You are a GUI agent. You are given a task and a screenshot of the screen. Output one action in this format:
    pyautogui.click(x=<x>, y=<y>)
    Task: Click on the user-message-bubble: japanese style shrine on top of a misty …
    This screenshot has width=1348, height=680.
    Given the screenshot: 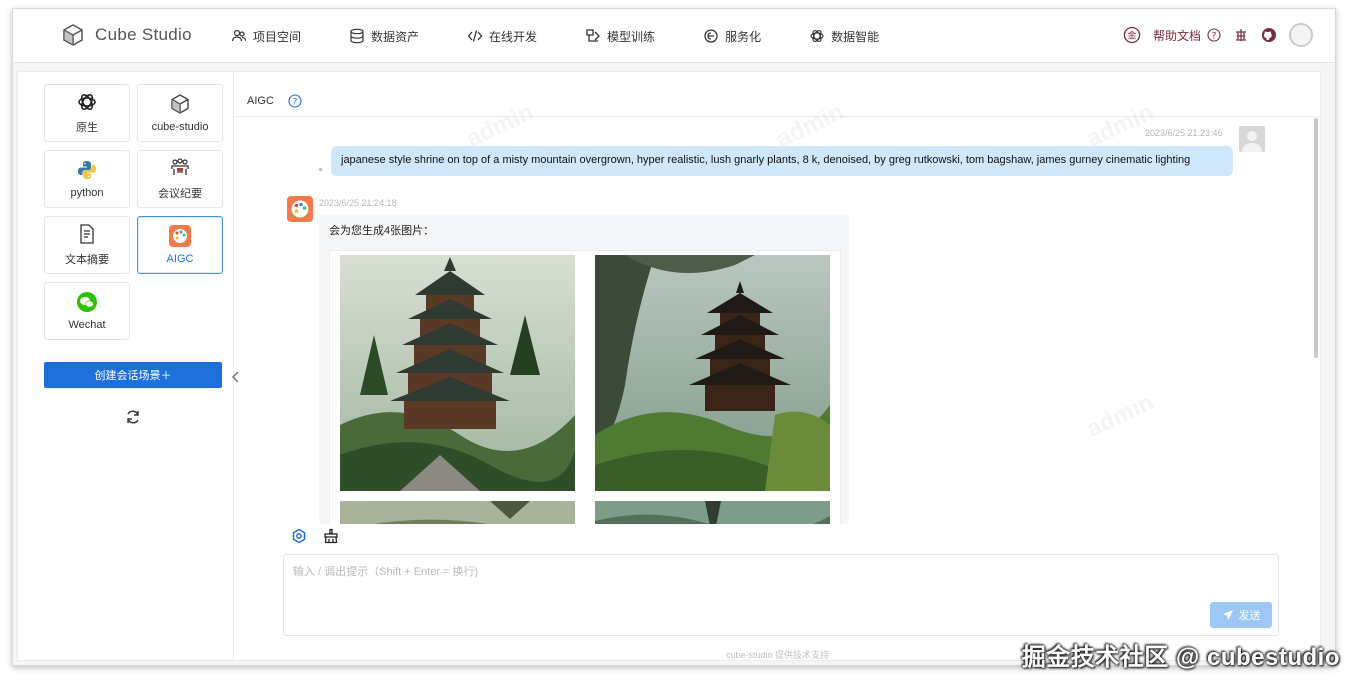 What is the action you would take?
    pyautogui.click(x=782, y=161)
    